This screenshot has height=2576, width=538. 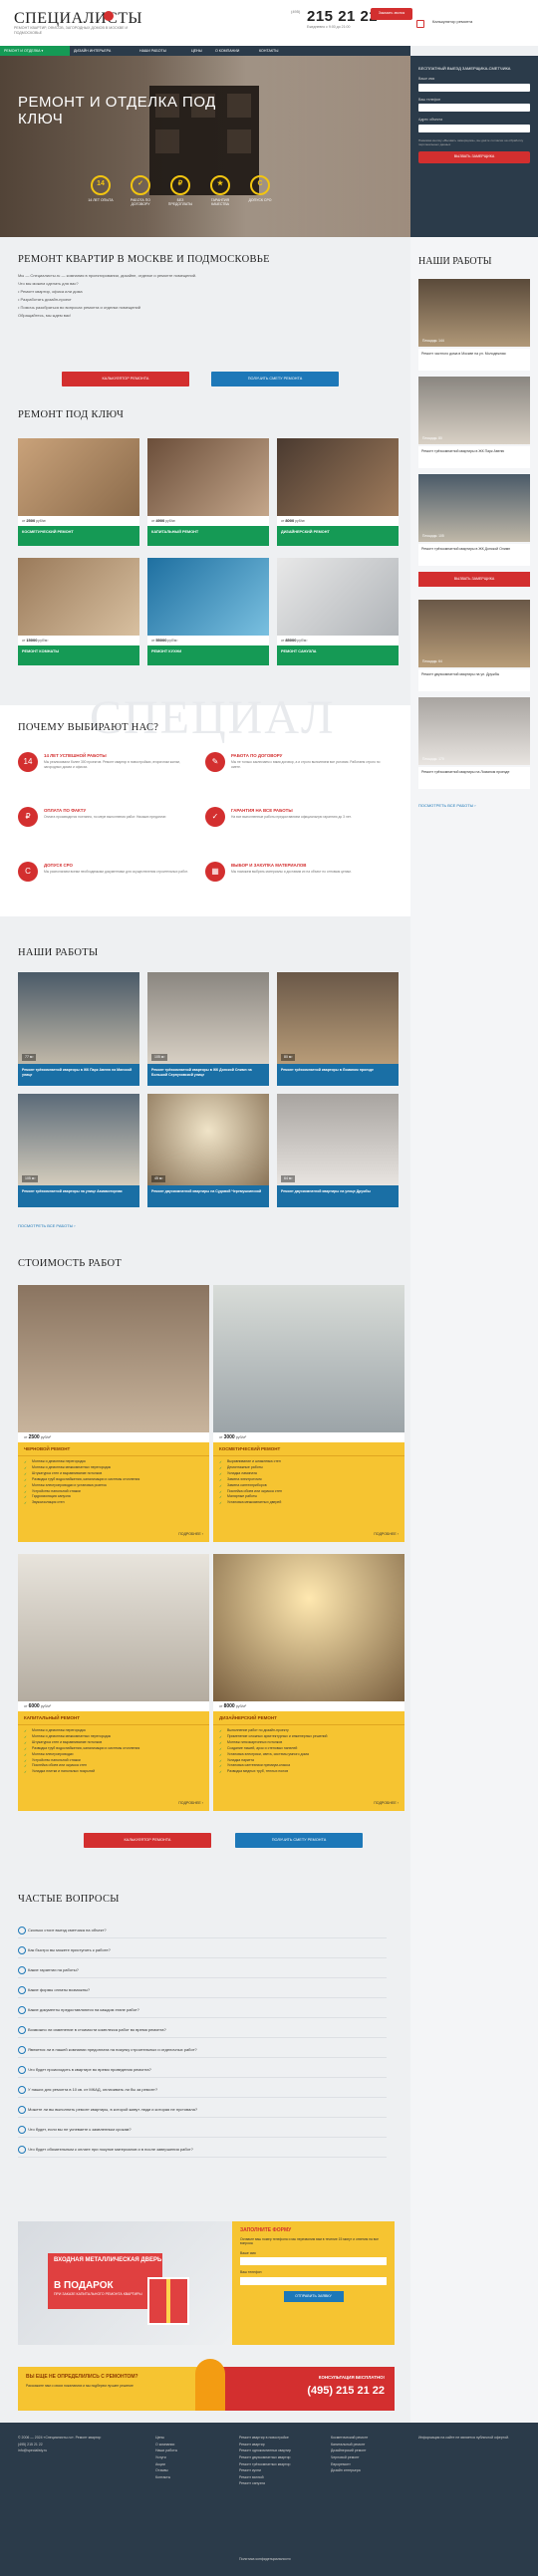 What do you see at coordinates (166, 2477) in the screenshot?
I see `footer-link: Контакты` at bounding box center [166, 2477].